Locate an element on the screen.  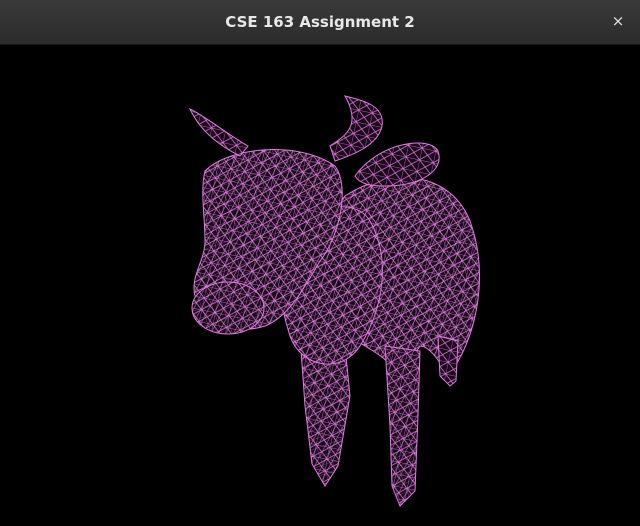
title-bar: CSE 163 Assignment 2 × is located at coordinates (320, 22).